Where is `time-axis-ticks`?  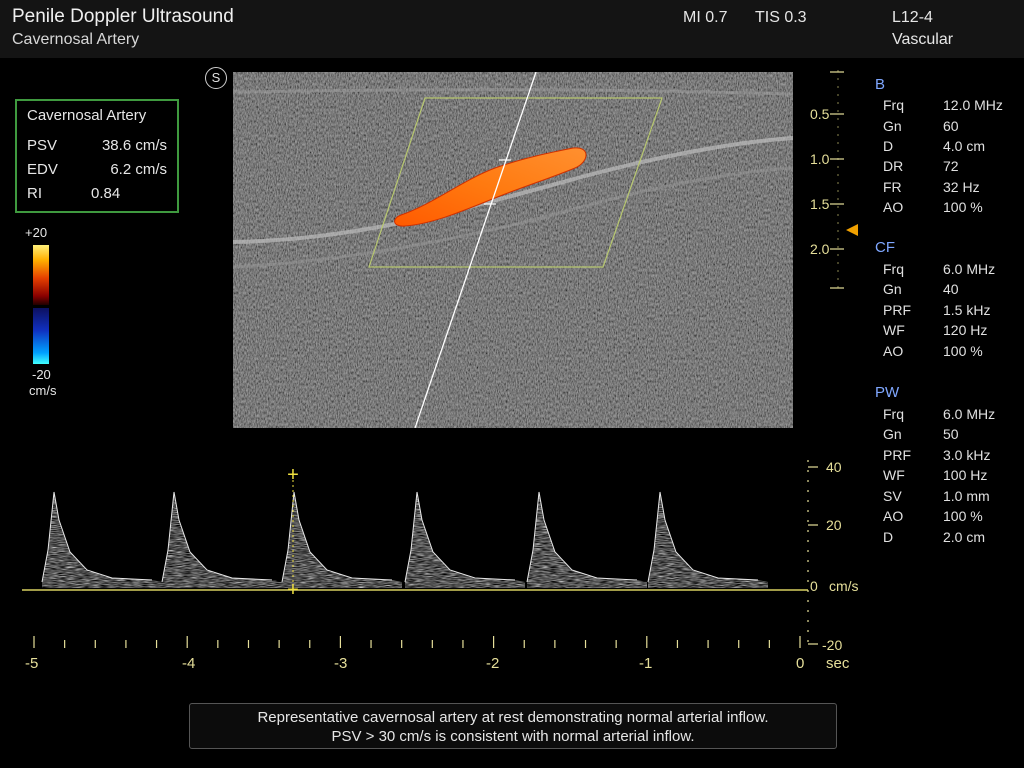
time-axis-ticks is located at coordinates (417, 642).